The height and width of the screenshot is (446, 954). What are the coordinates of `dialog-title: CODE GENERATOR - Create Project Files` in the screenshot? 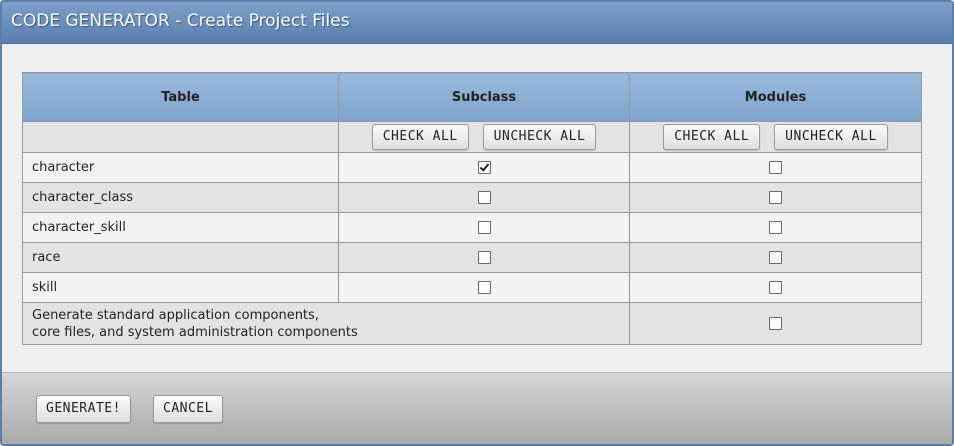 It's located at (180, 21).